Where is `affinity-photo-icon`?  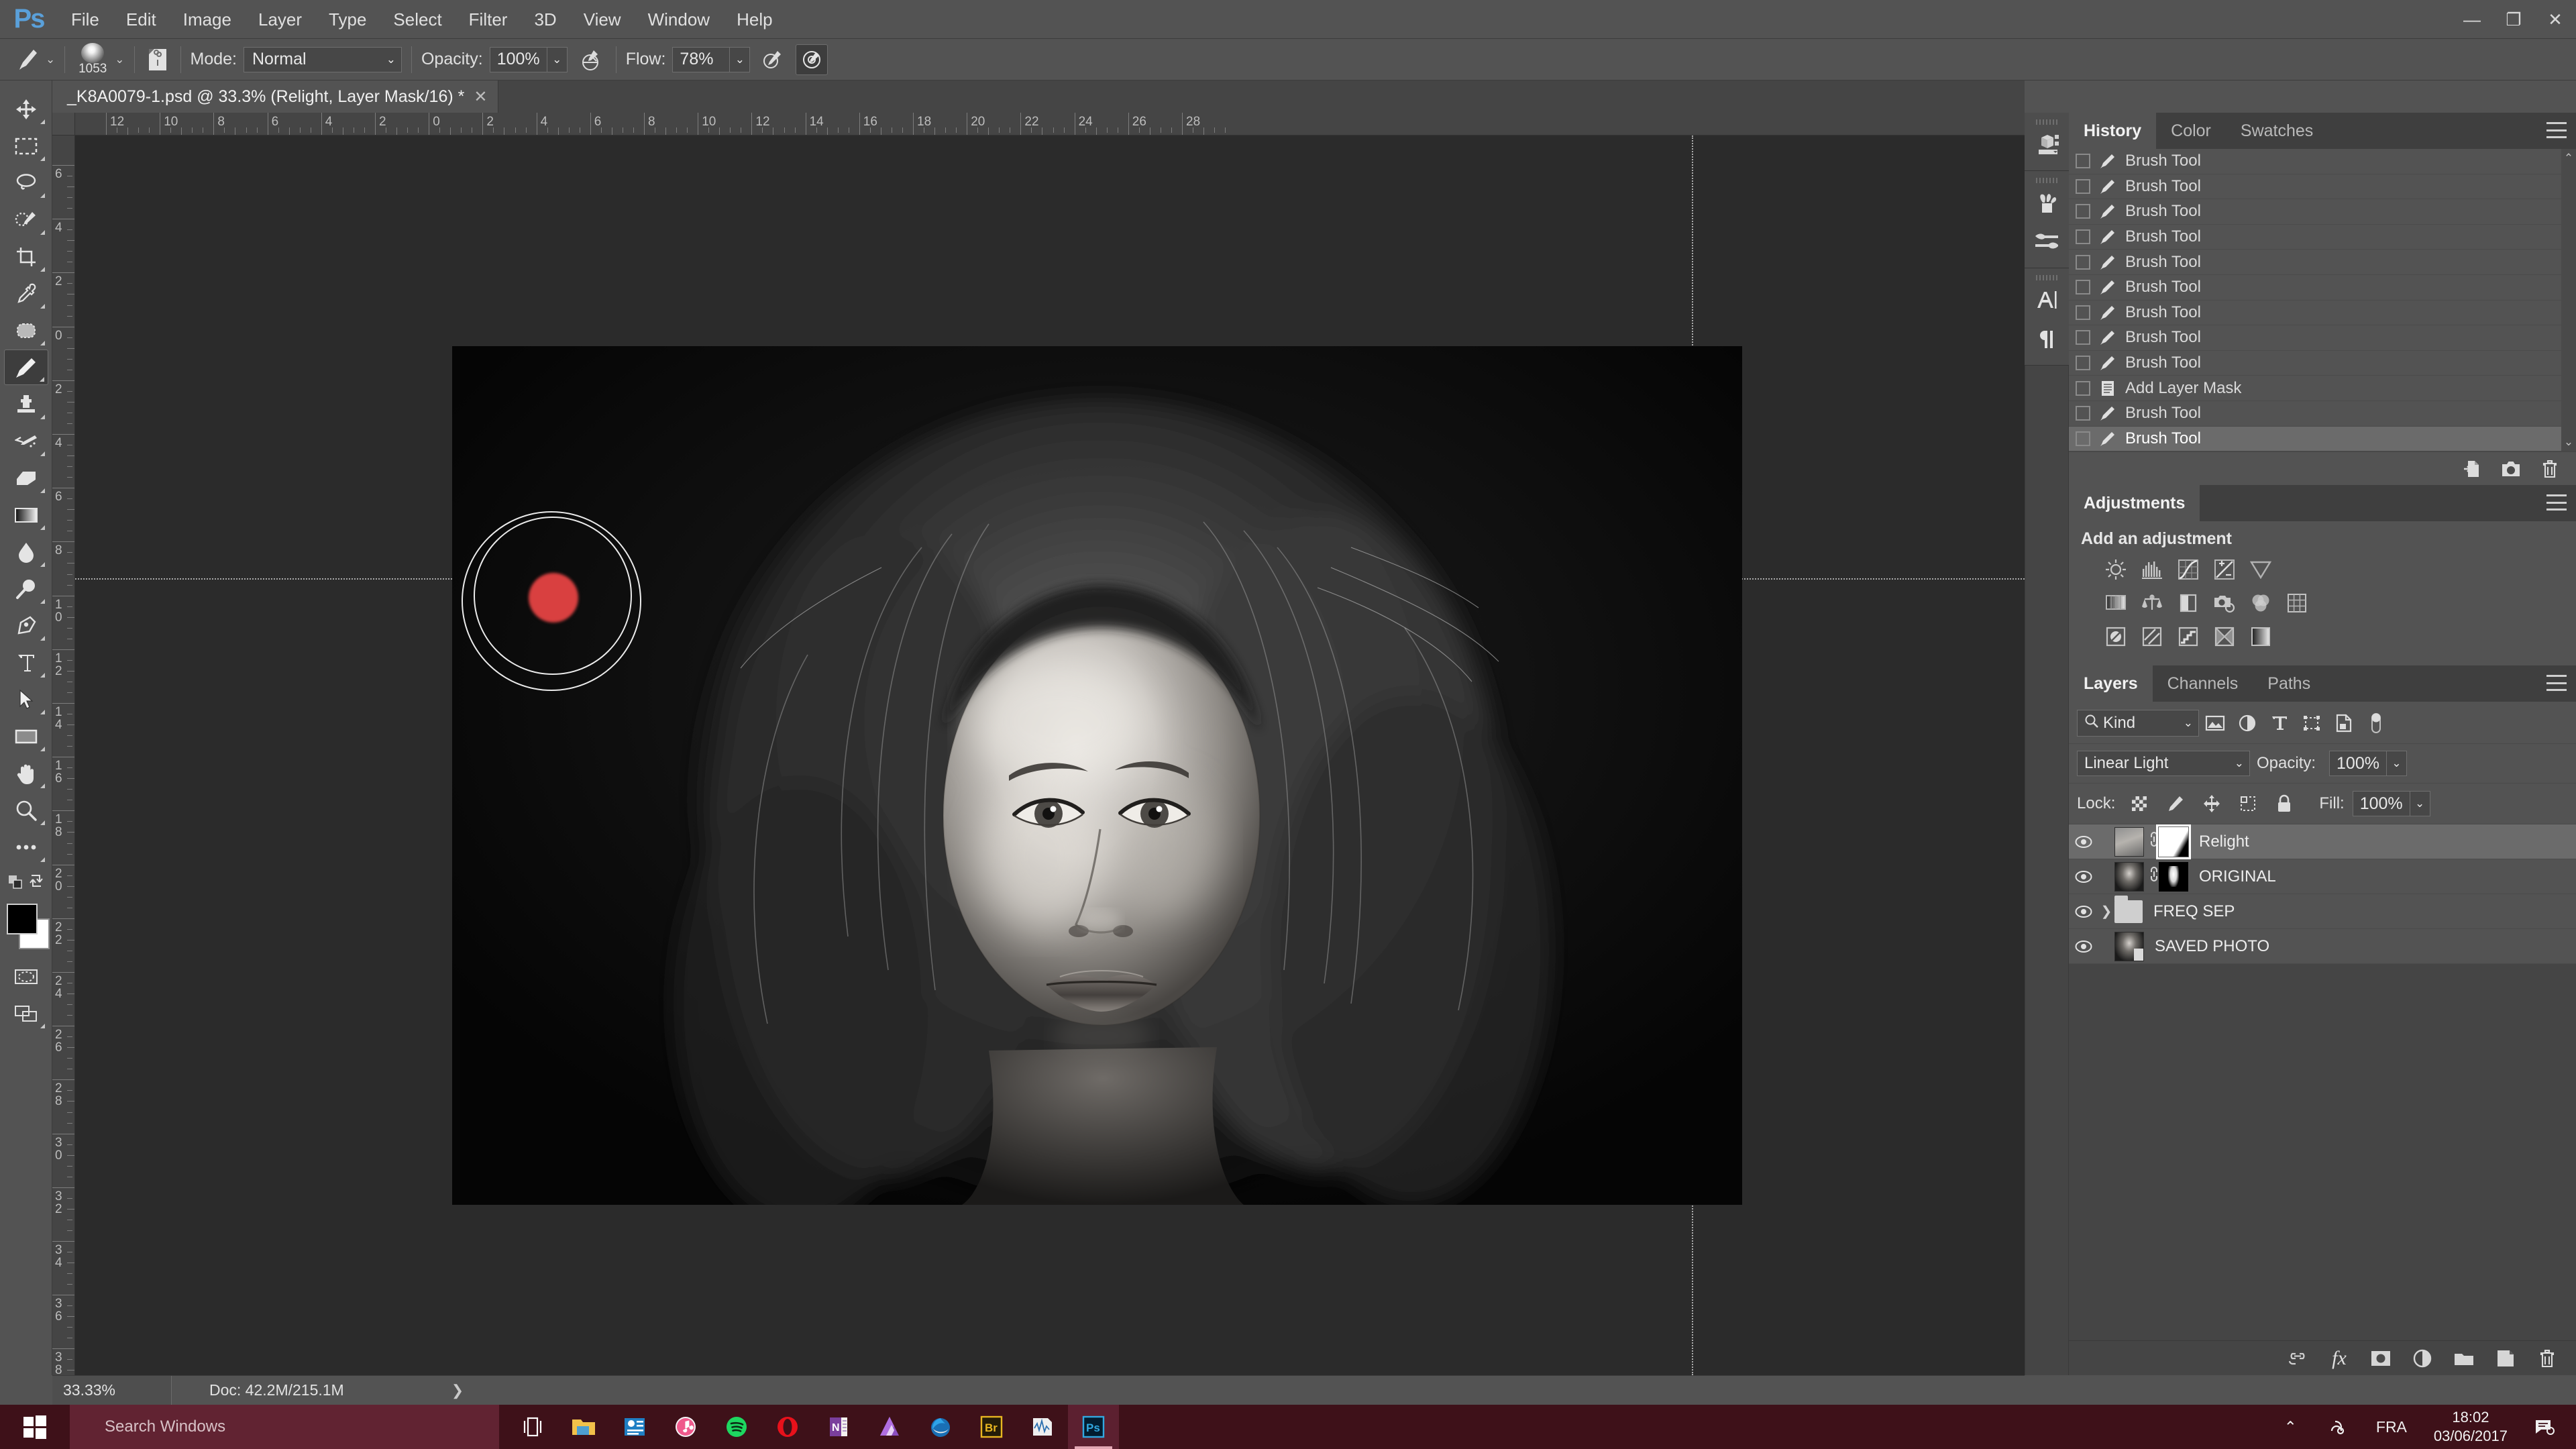
affinity-photo-icon is located at coordinates (889, 1427).